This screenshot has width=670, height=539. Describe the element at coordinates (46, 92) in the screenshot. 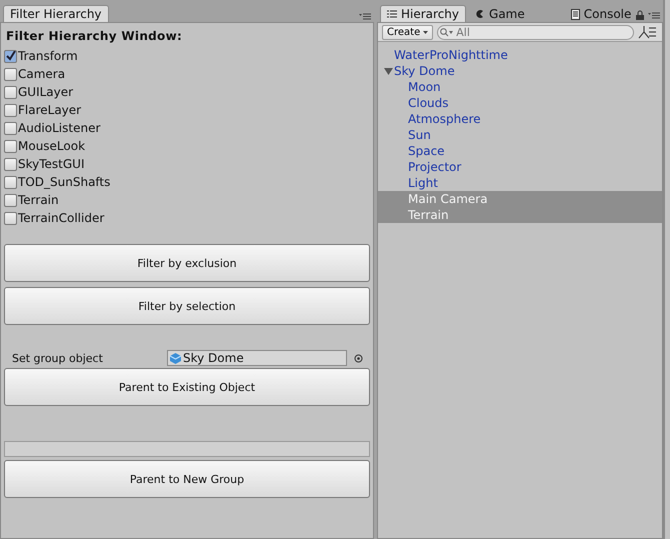

I see `checkbox-label: GUILayer` at that location.